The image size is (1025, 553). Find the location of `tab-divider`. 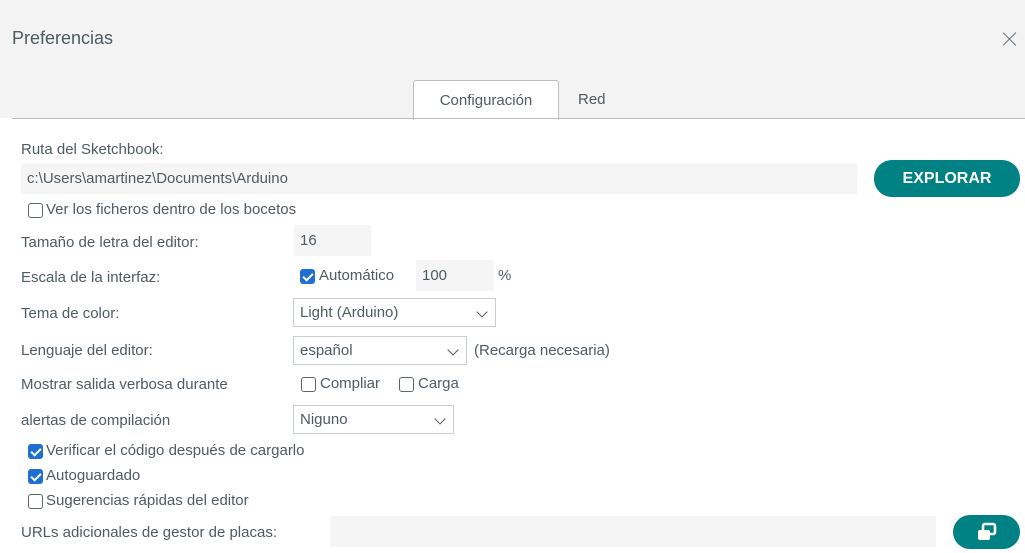

tab-divider is located at coordinates (518, 118).